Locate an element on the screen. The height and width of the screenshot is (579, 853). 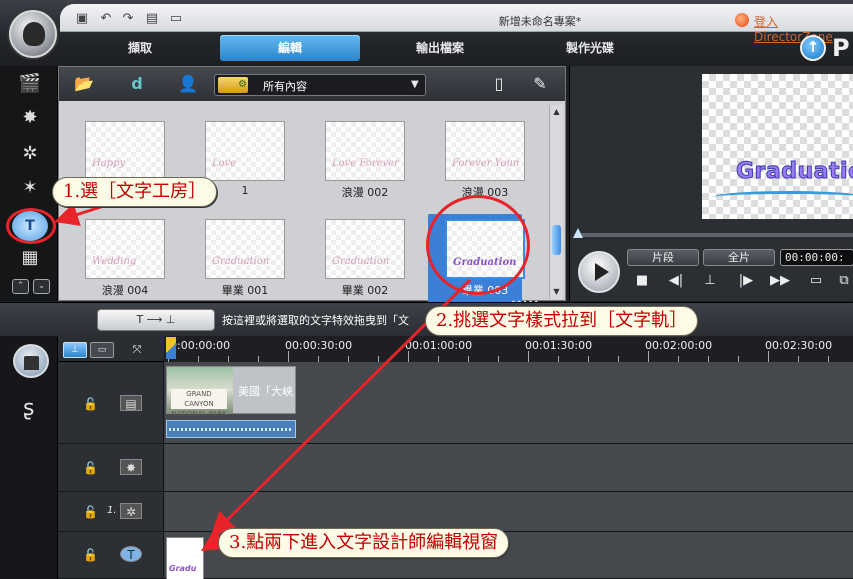
import-folder-icon: 📂 is located at coordinates (84, 84).